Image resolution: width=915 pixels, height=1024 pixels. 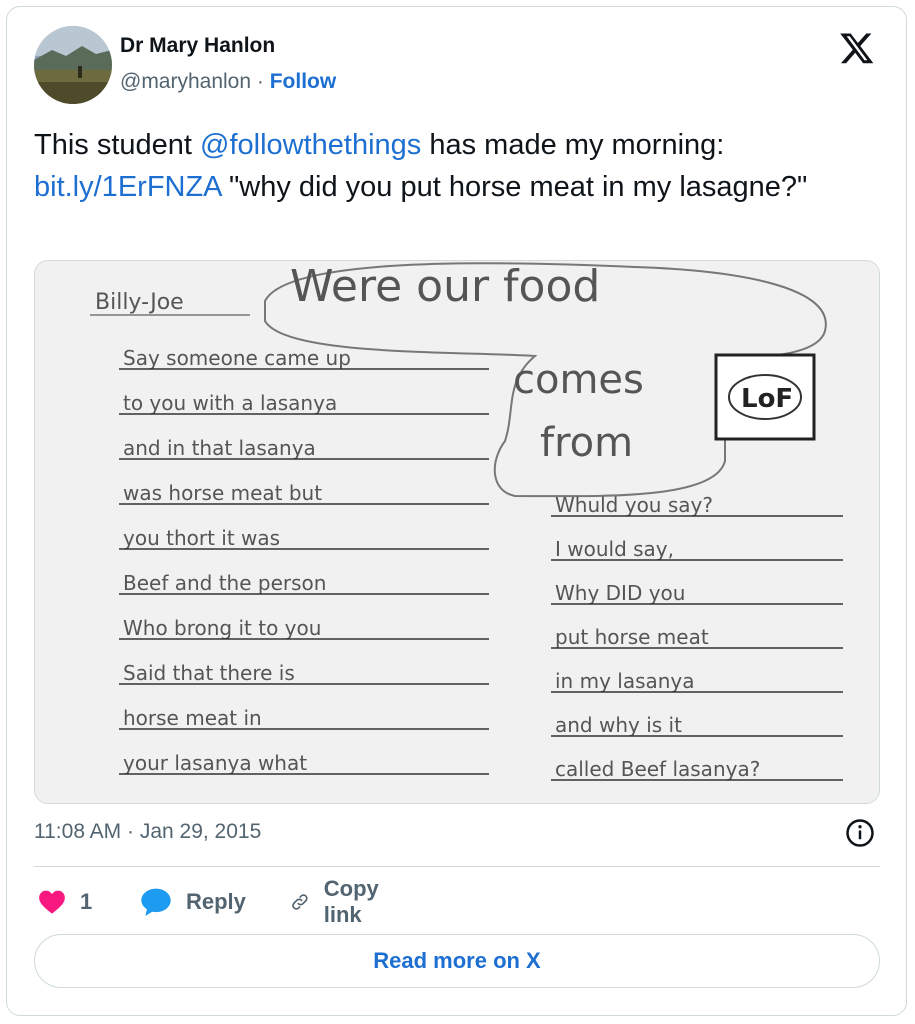 What do you see at coordinates (620, 593) in the screenshot?
I see `right-text-line-3: Why DID you` at bounding box center [620, 593].